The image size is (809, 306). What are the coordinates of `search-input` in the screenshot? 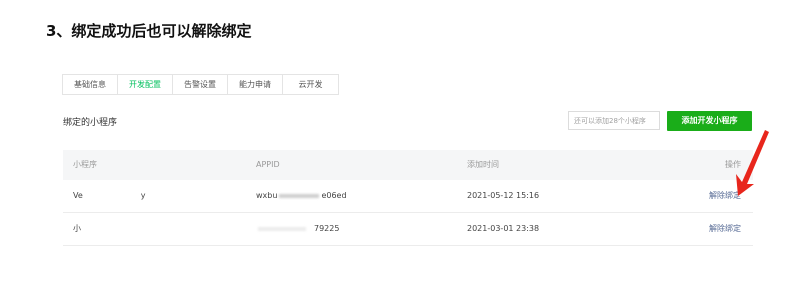 It's located at (614, 120).